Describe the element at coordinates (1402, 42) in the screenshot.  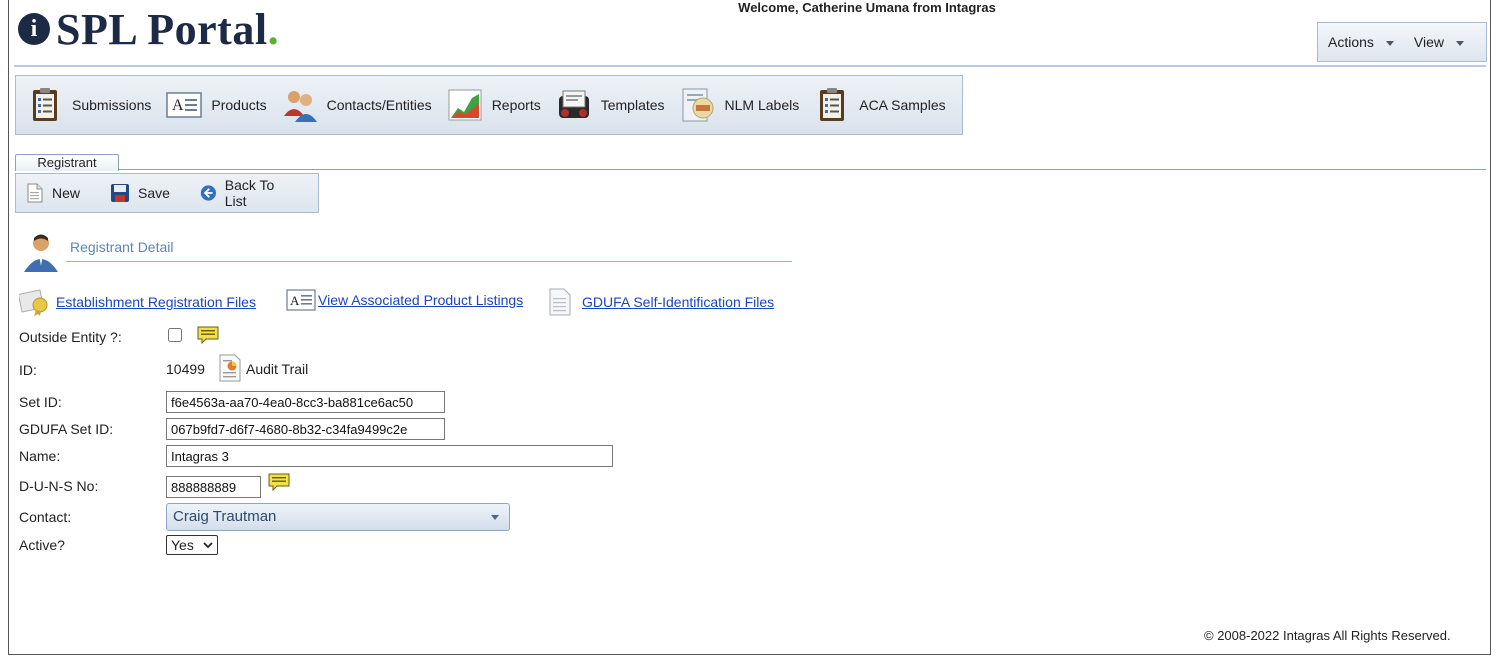
I see `top-menu-bar: Actions View` at that location.